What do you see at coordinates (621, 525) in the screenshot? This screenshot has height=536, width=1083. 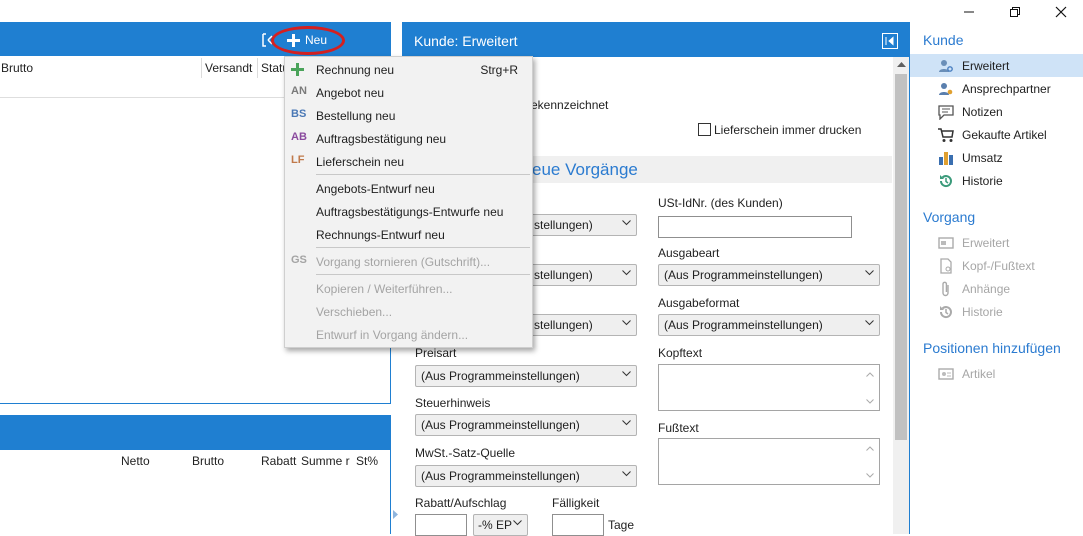 I see `faelligkeit-unit: Tage` at bounding box center [621, 525].